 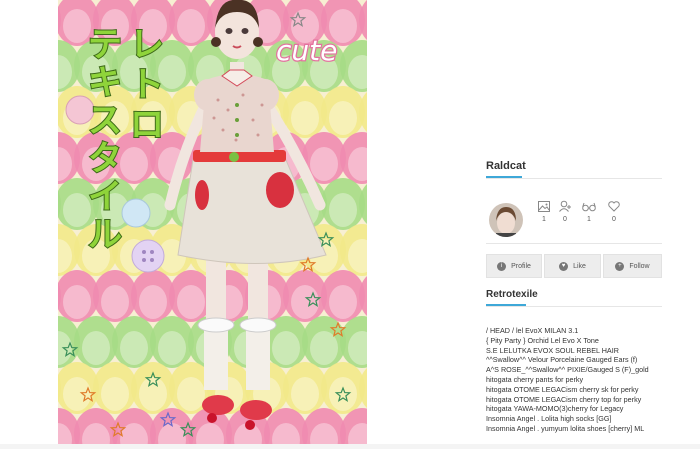 What do you see at coordinates (549, 419) in the screenshot?
I see `credit-line: Insomnia Angel . Lolita high socks [GG]` at bounding box center [549, 419].